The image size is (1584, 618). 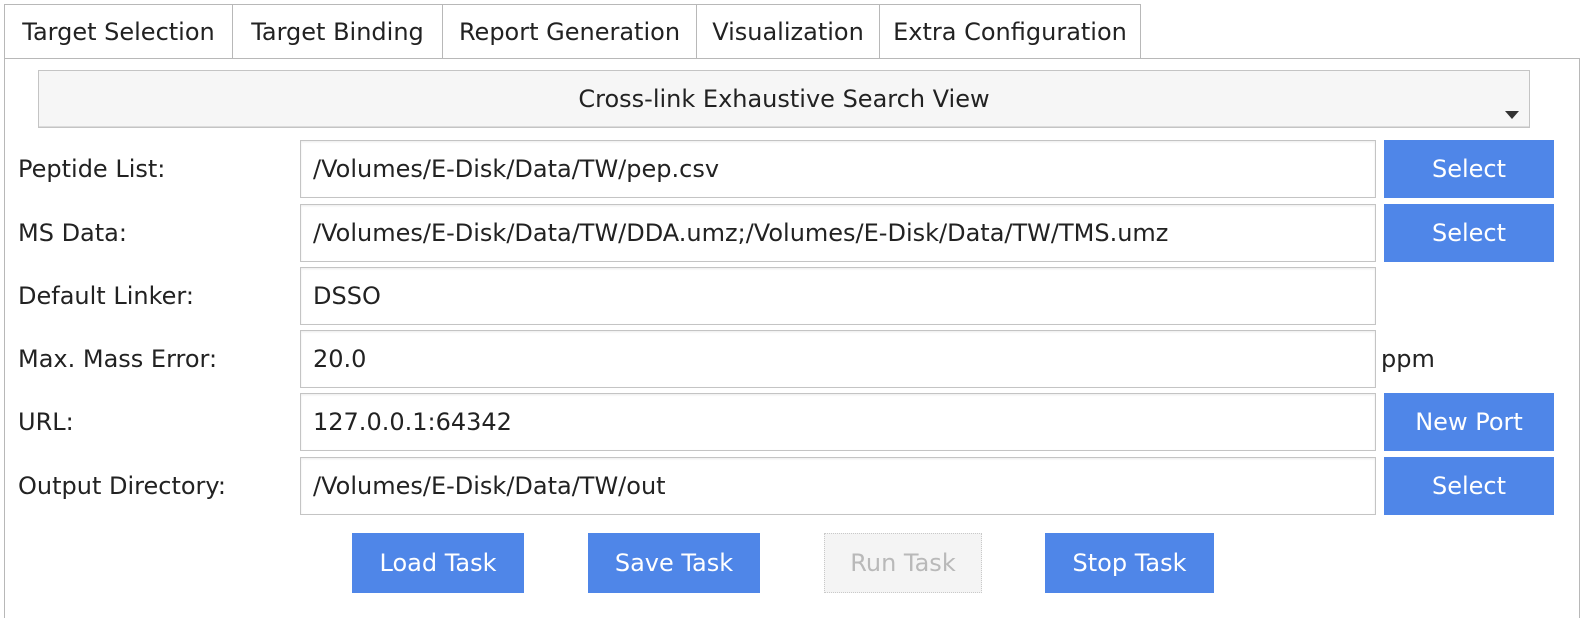 I want to click on output-directory-select-button: Select, so click(x=1469, y=486).